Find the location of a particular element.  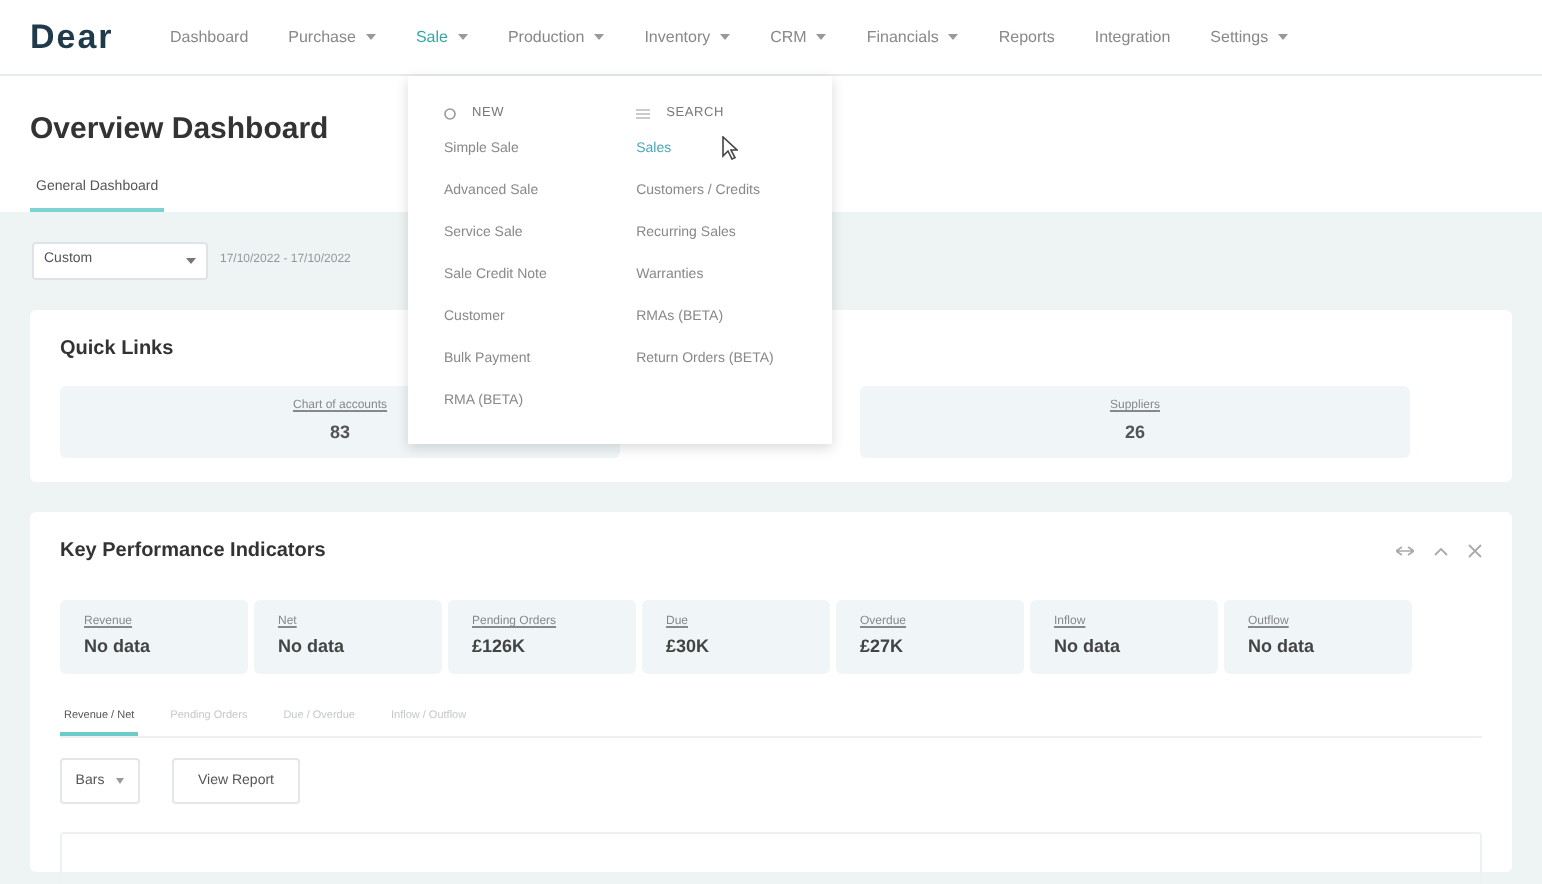

nav-item: Purchase is located at coordinates (332, 37).